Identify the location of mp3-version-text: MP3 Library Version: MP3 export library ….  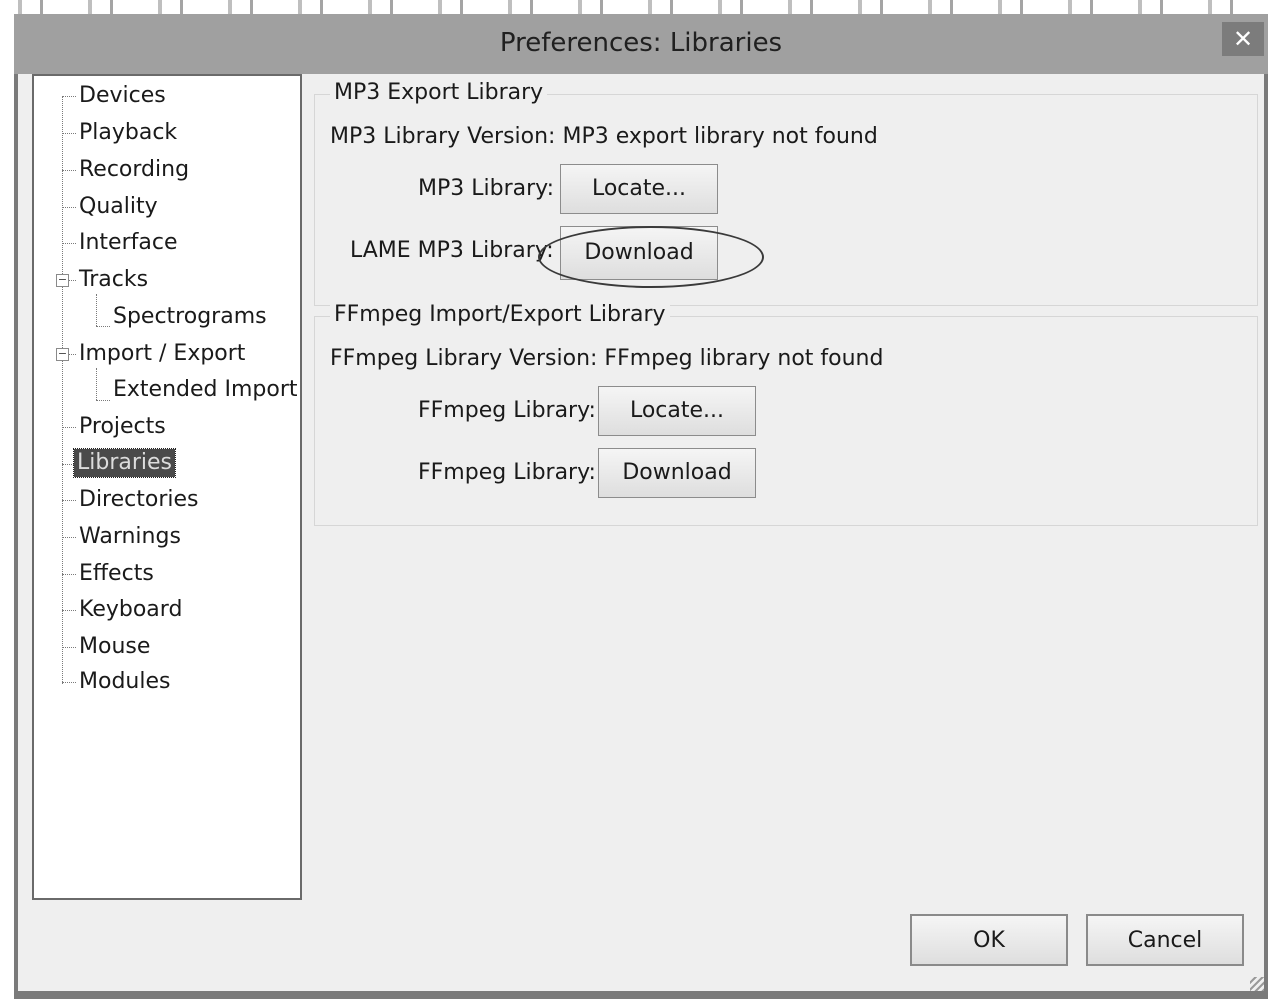
(604, 136).